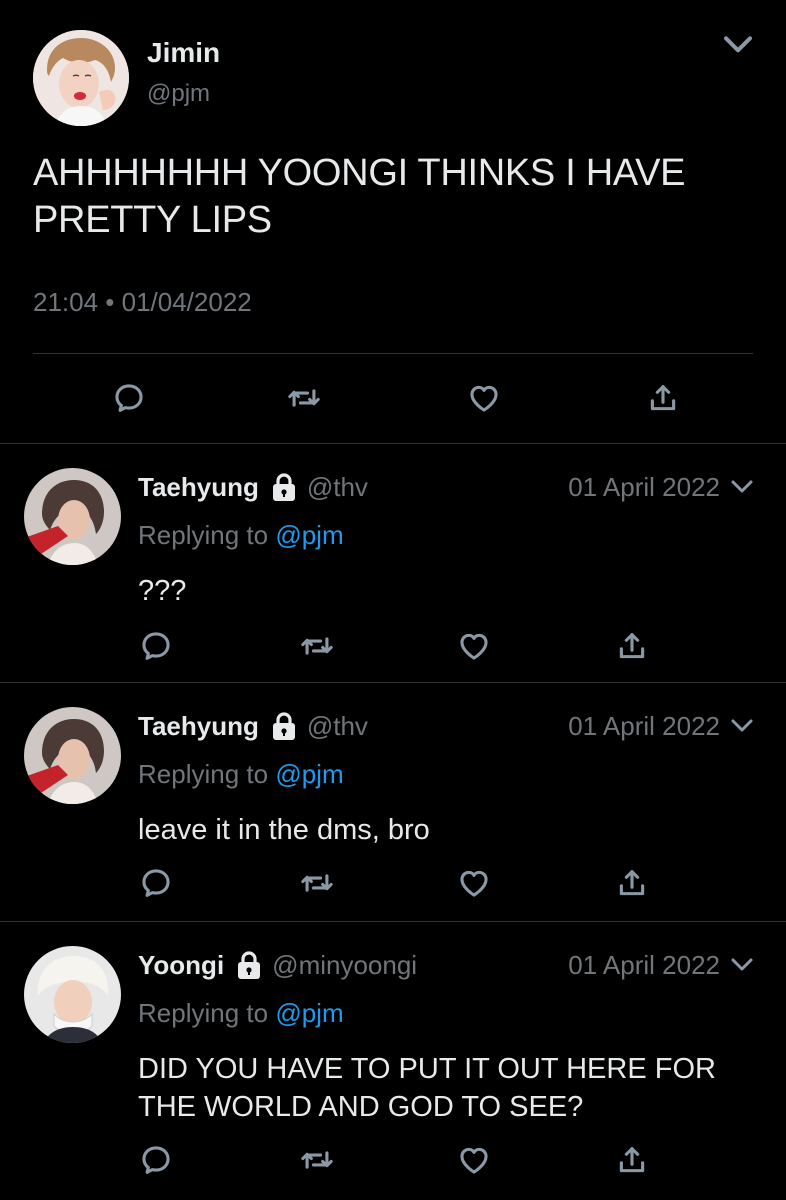 The width and height of the screenshot is (786, 1200). Describe the element at coordinates (183, 53) in the screenshot. I see `author-name: Jimin` at that location.